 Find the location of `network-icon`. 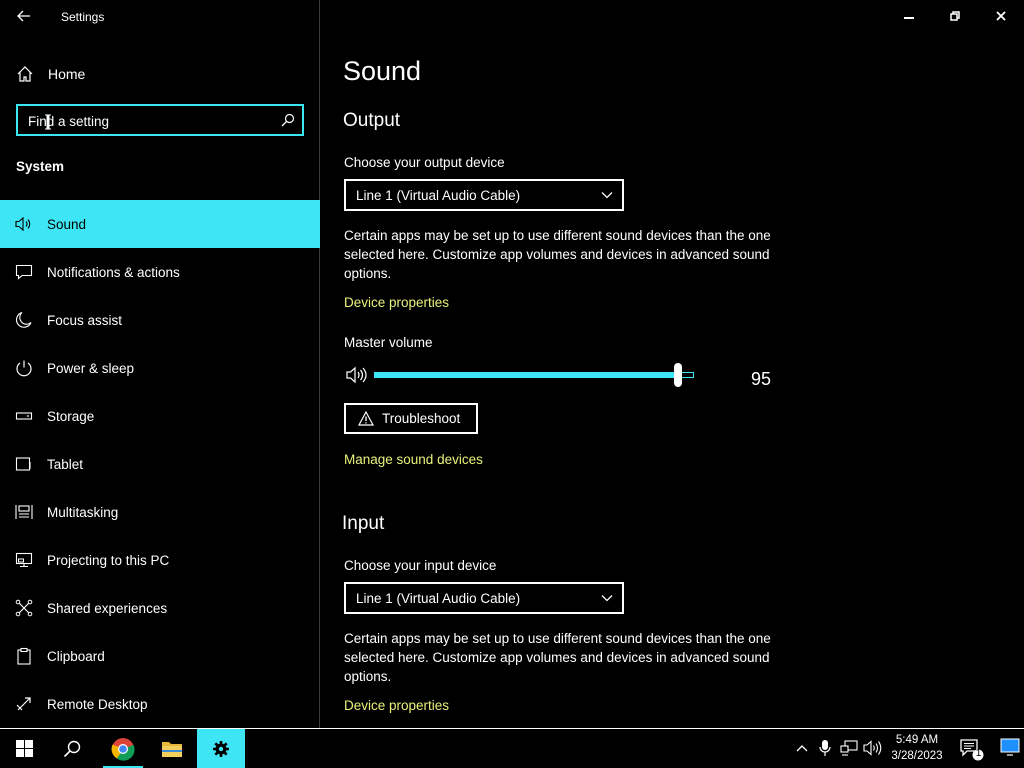

network-icon is located at coordinates (849, 748).